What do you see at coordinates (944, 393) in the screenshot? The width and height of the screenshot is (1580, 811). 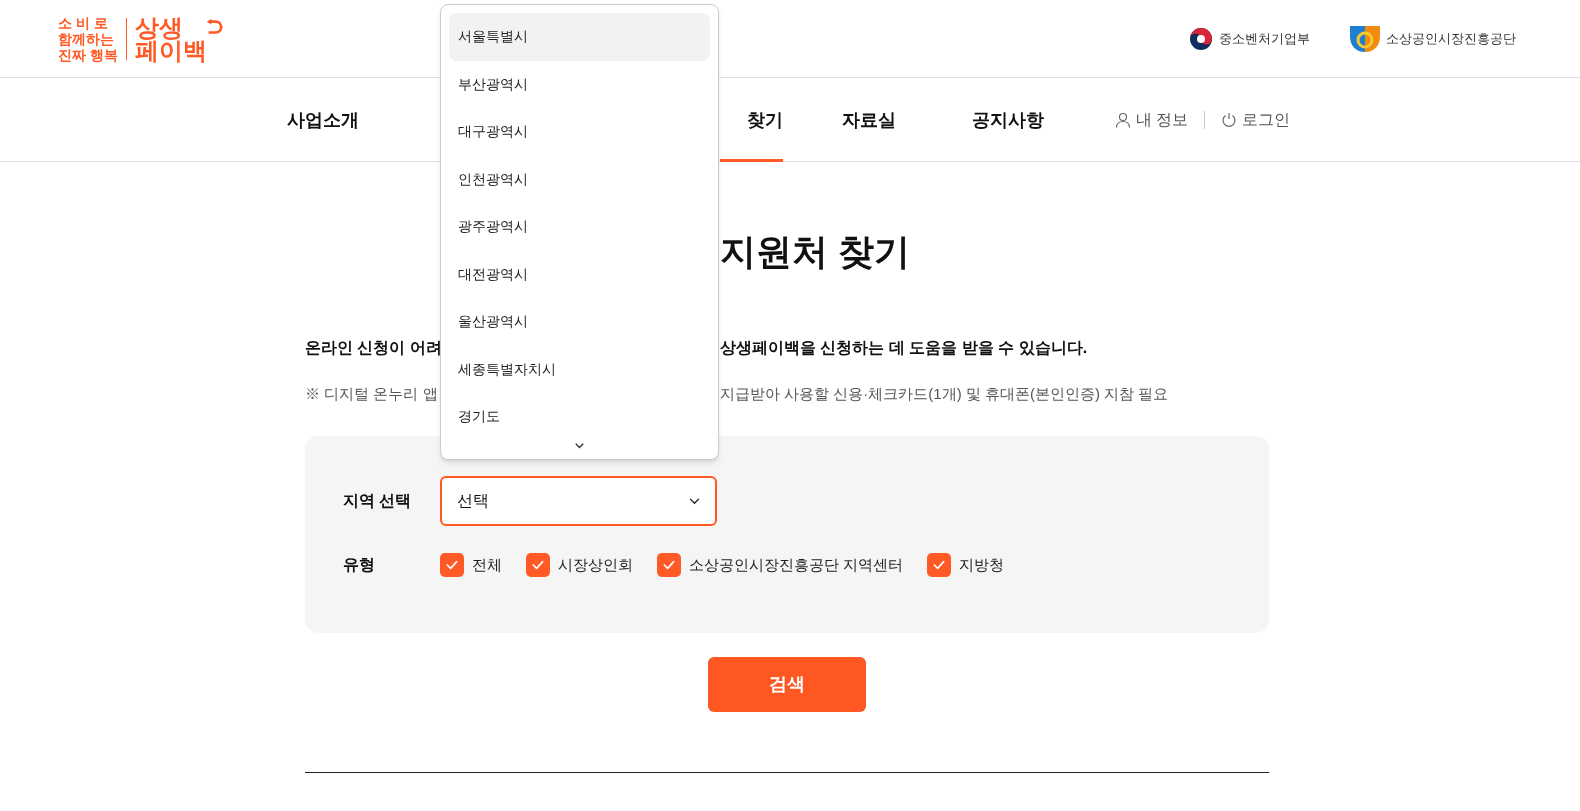 I see `notice-text-fragment: 지급받아 사용할 신용·체크카드(1개) 및 휴대폰(본인인증) 지참 필요` at bounding box center [944, 393].